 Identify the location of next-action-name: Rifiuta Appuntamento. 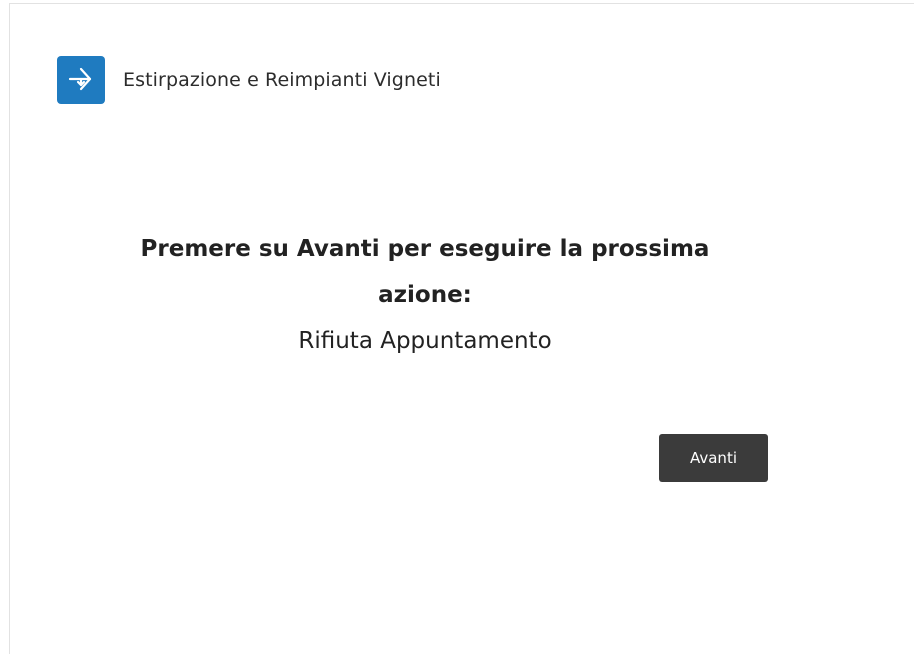
(425, 341).